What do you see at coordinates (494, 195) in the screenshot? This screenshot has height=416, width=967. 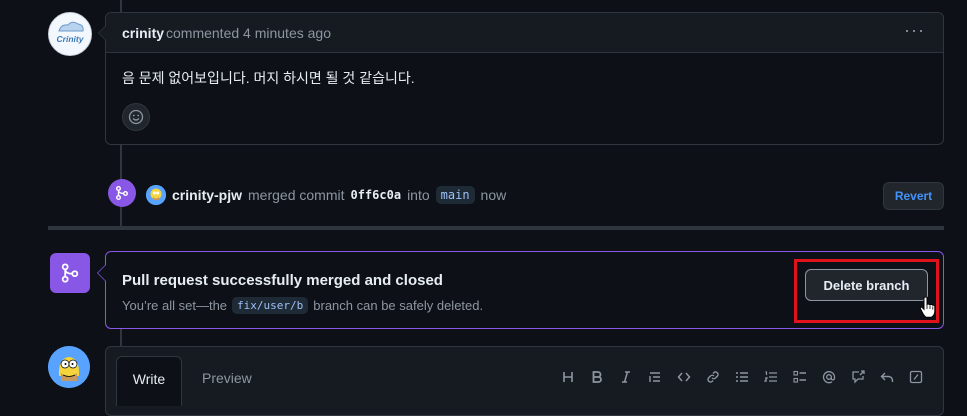 I see `merge-time: now` at bounding box center [494, 195].